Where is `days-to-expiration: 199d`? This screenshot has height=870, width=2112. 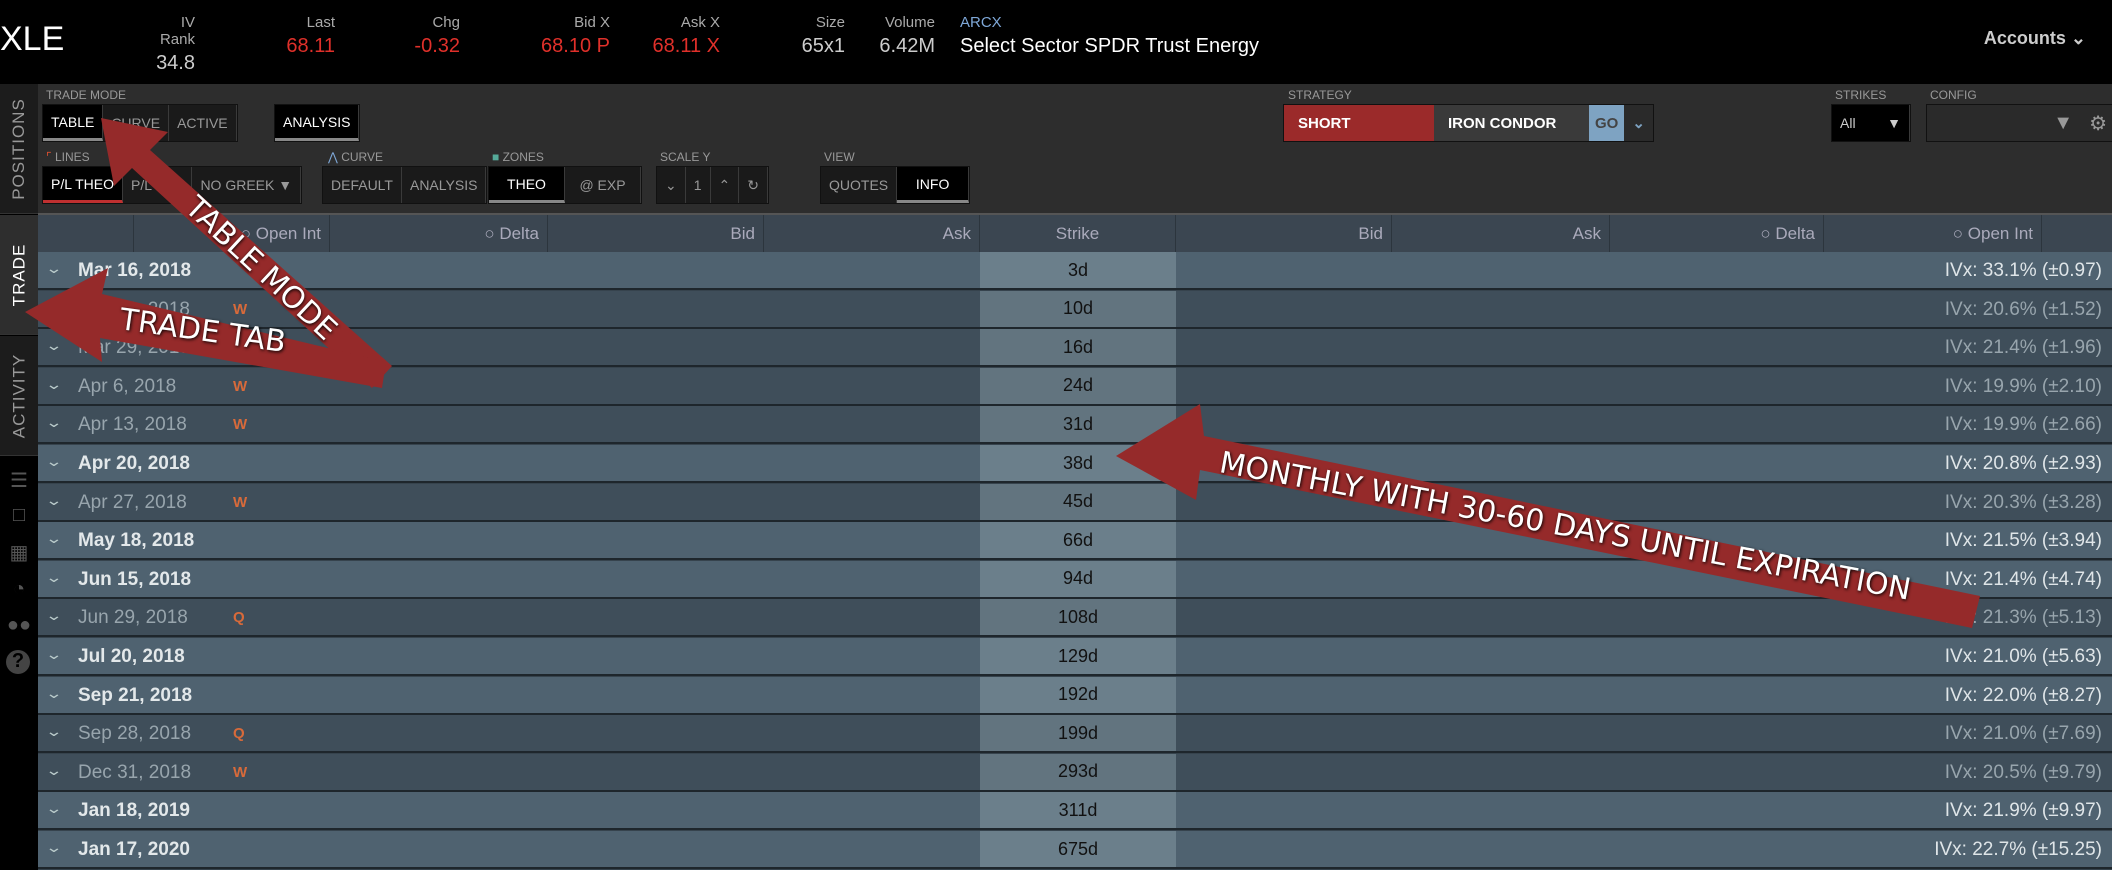
days-to-expiration: 199d is located at coordinates (1078, 733).